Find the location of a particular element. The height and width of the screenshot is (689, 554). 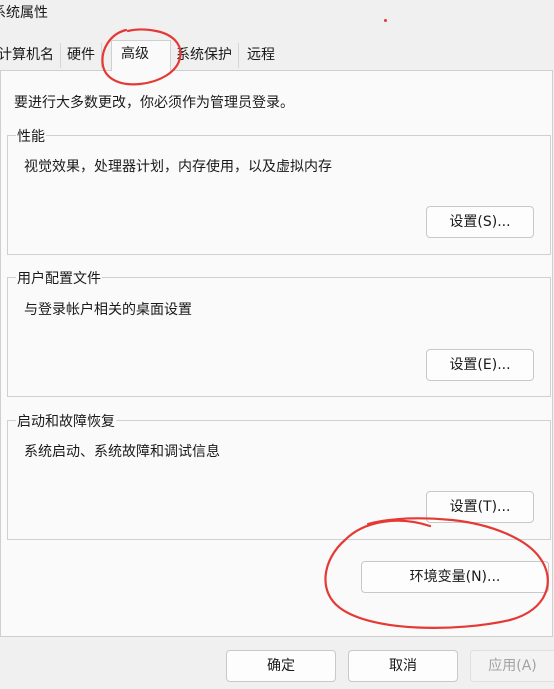

tab-advanced: 高级 is located at coordinates (141, 55).